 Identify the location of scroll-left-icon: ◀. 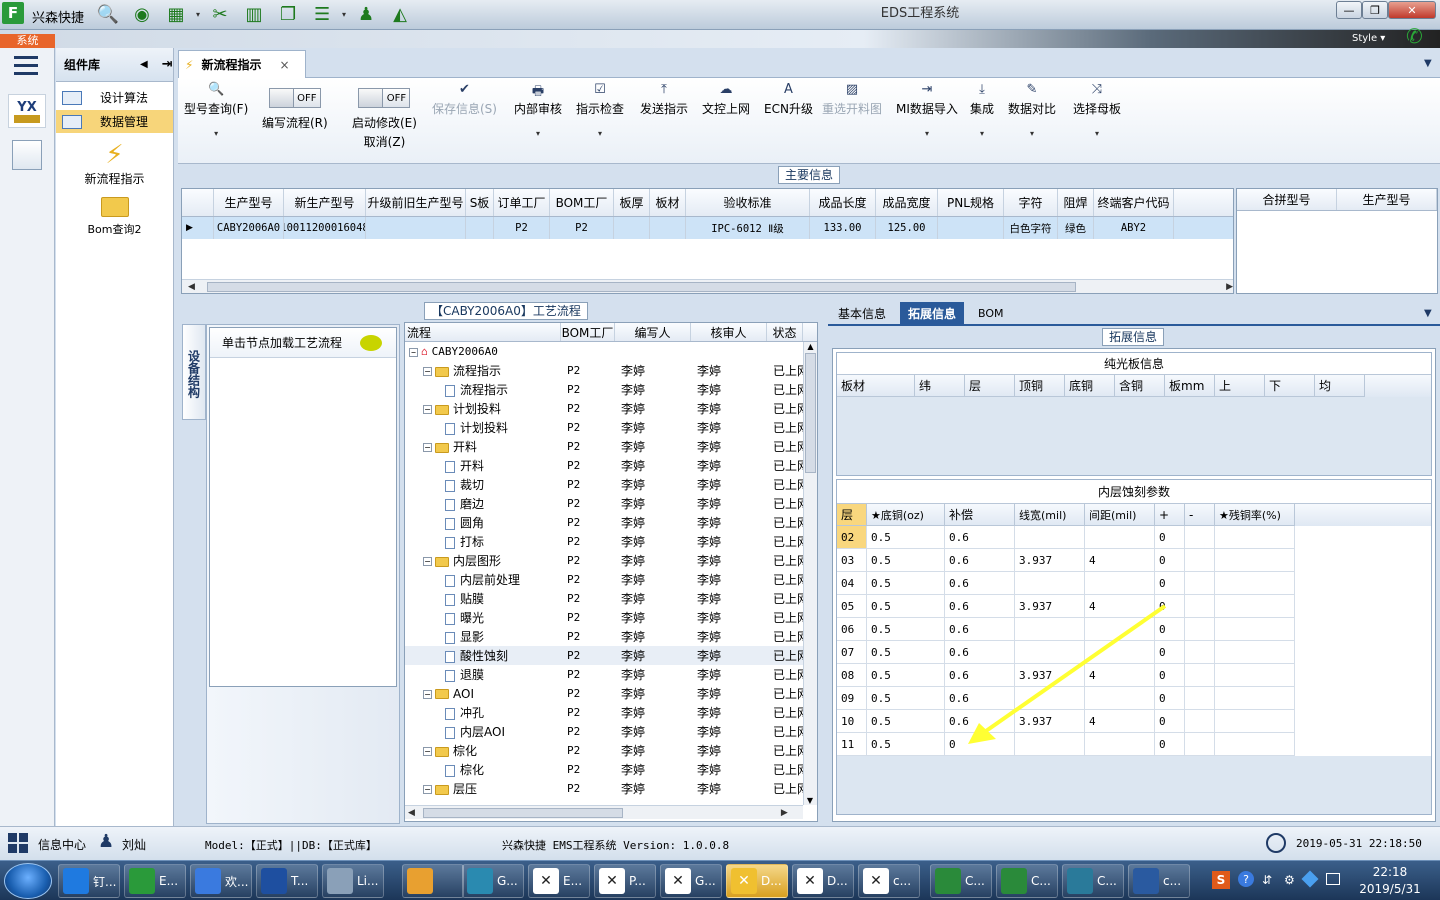
(191, 287).